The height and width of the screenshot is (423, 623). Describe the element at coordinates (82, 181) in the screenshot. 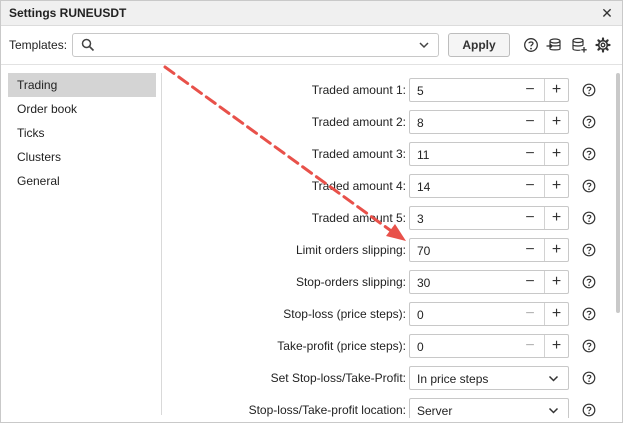

I see `sidebar-item-general: General` at that location.